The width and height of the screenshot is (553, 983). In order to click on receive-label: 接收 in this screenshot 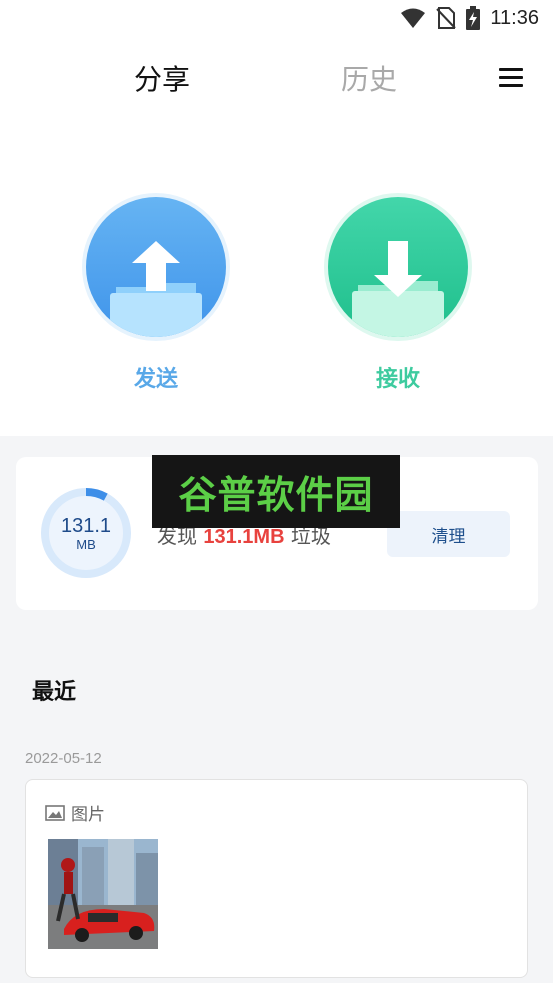, I will do `click(397, 379)`.